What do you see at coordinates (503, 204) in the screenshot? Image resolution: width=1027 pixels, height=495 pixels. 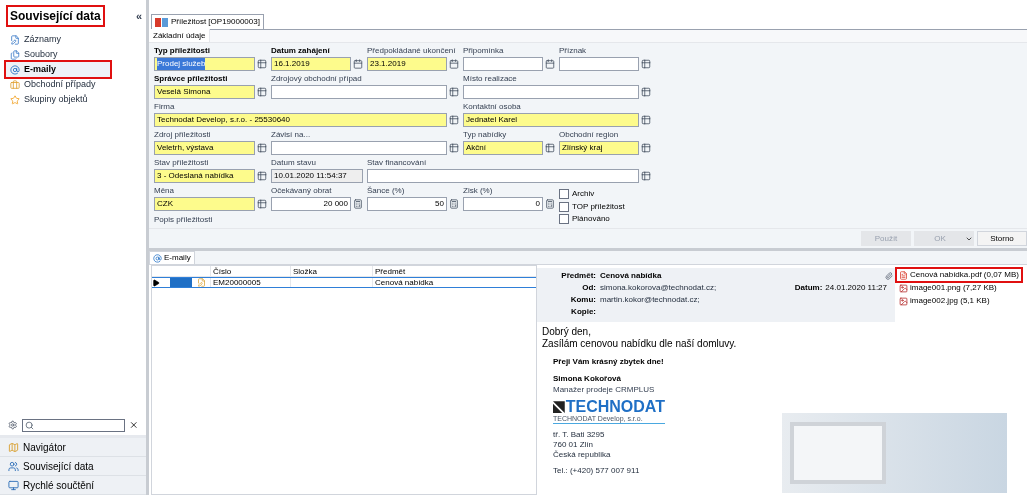 I see `input-field: 0` at bounding box center [503, 204].